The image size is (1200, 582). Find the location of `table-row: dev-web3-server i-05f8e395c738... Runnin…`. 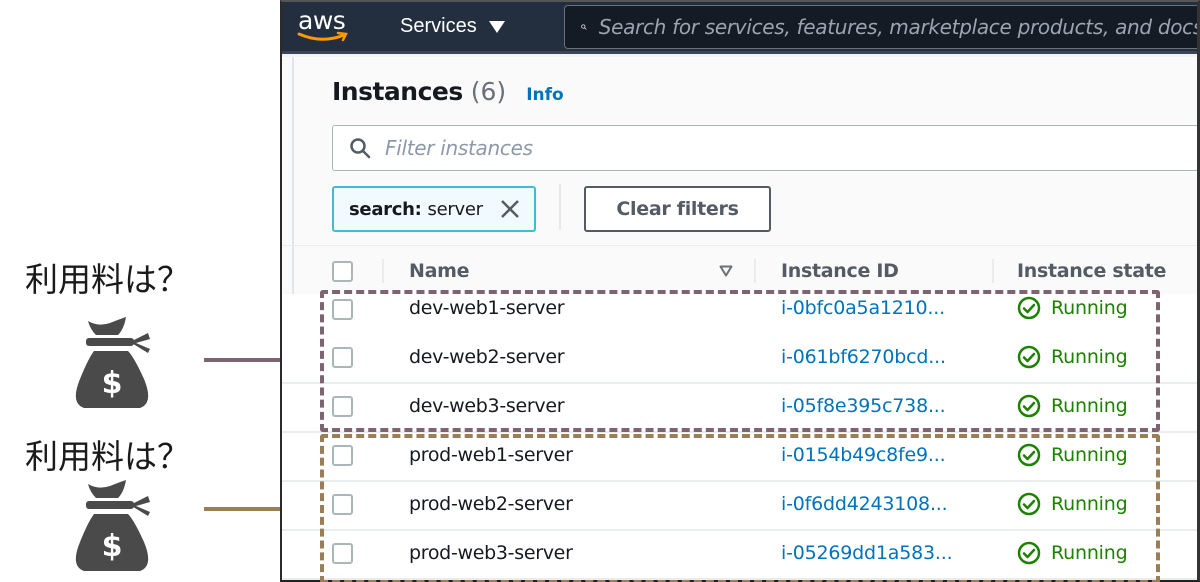

table-row: dev-web3-server i-05f8e395c738... Runnin… is located at coordinates (739, 408).